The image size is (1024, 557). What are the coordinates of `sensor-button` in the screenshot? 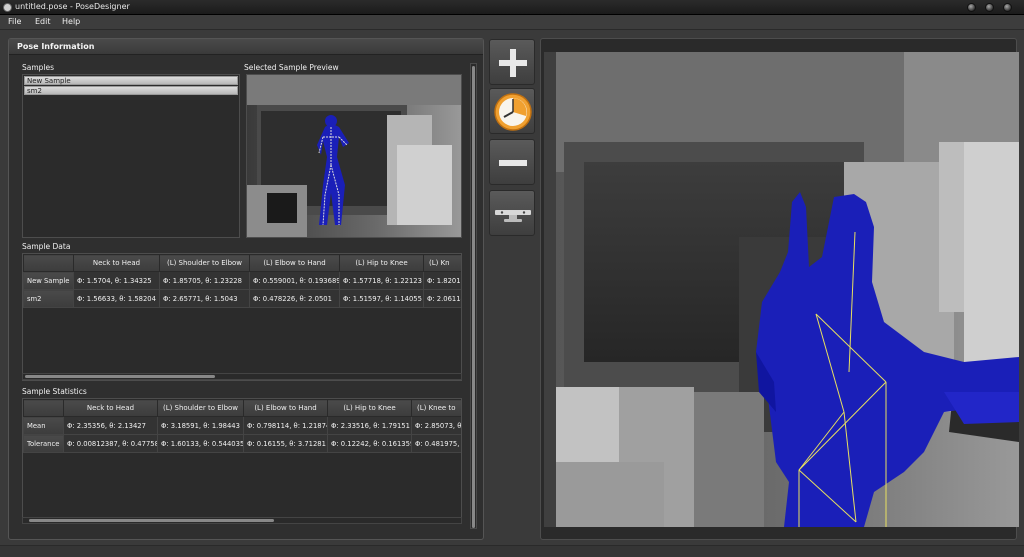 It's located at (512, 213).